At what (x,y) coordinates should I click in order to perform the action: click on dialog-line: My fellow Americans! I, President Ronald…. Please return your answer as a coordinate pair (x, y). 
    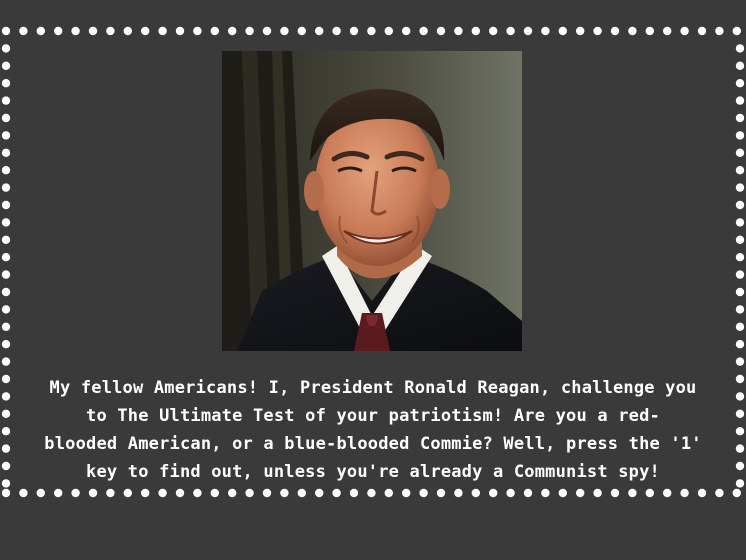
    Looking at the image, I should click on (373, 388).